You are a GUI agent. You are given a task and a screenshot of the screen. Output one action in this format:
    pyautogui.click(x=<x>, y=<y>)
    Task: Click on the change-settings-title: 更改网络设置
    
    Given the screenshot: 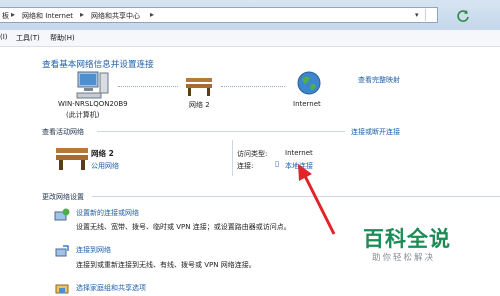 What is the action you would take?
    pyautogui.click(x=63, y=197)
    